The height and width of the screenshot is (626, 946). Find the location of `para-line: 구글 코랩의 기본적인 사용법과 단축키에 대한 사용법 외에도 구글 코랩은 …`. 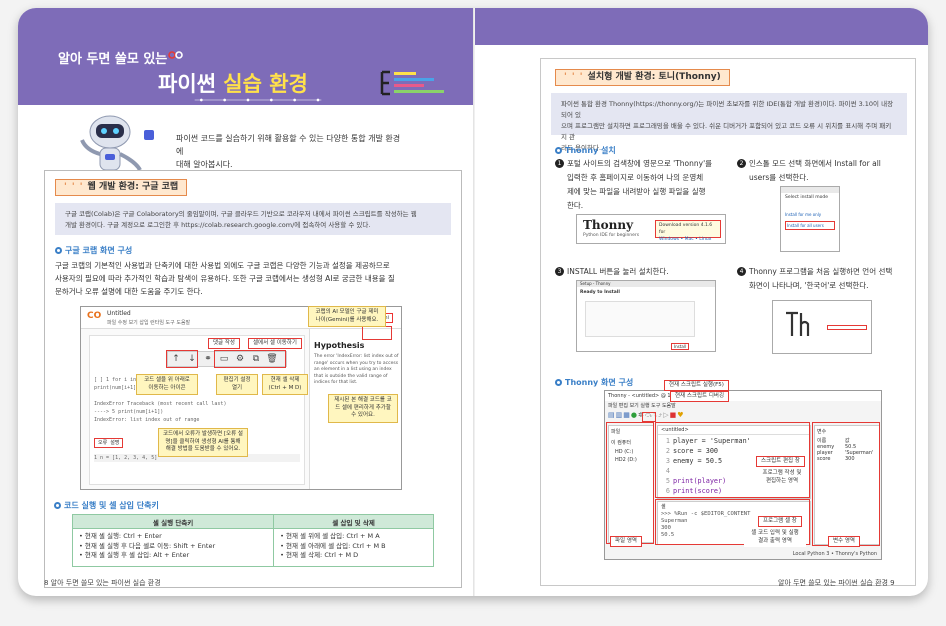

para-line: 구글 코랩의 기본적인 사용법과 단축키에 대한 사용법 외에도 구글 코랩은 … is located at coordinates (222, 265).